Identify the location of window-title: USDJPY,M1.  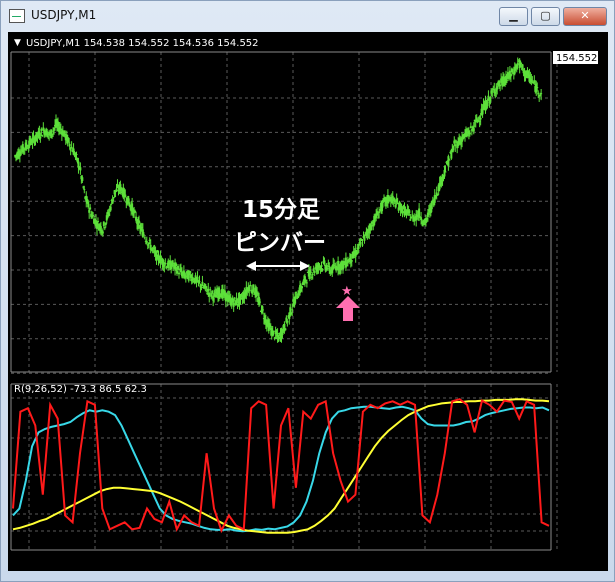
(64, 15).